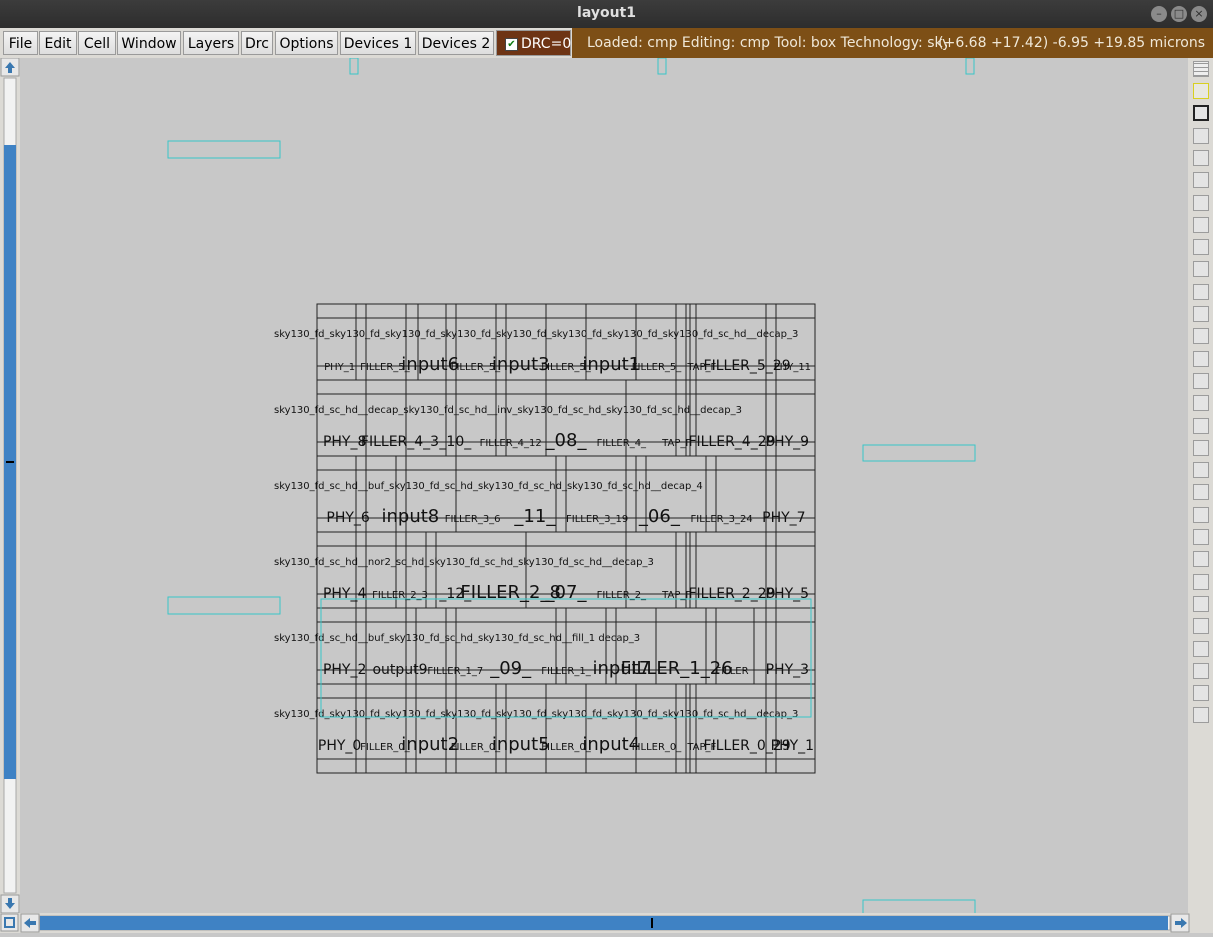 Image resolution: width=1213 pixels, height=937 pixels. I want to click on layer-palette, so click(1200, 485).